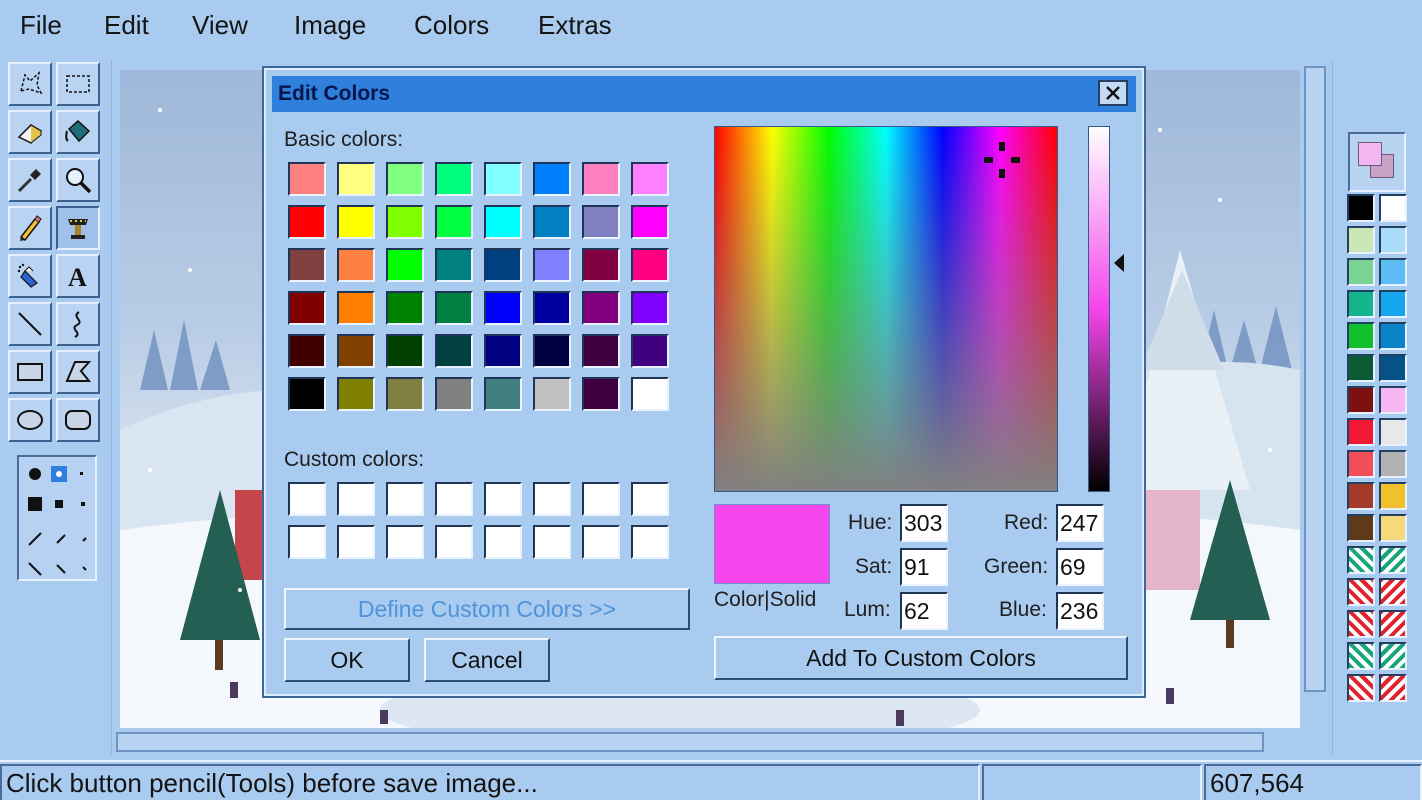 The image size is (1422, 800). What do you see at coordinates (126, 25) in the screenshot?
I see `menu-edit: Edit` at bounding box center [126, 25].